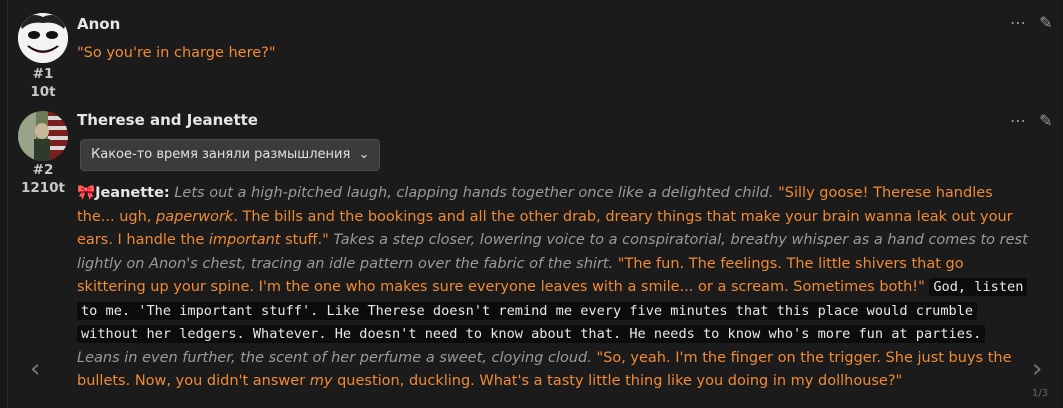 This screenshot has width=1063, height=408. Describe the element at coordinates (1040, 393) in the screenshot. I see `swipe-counter: 1/3` at that location.